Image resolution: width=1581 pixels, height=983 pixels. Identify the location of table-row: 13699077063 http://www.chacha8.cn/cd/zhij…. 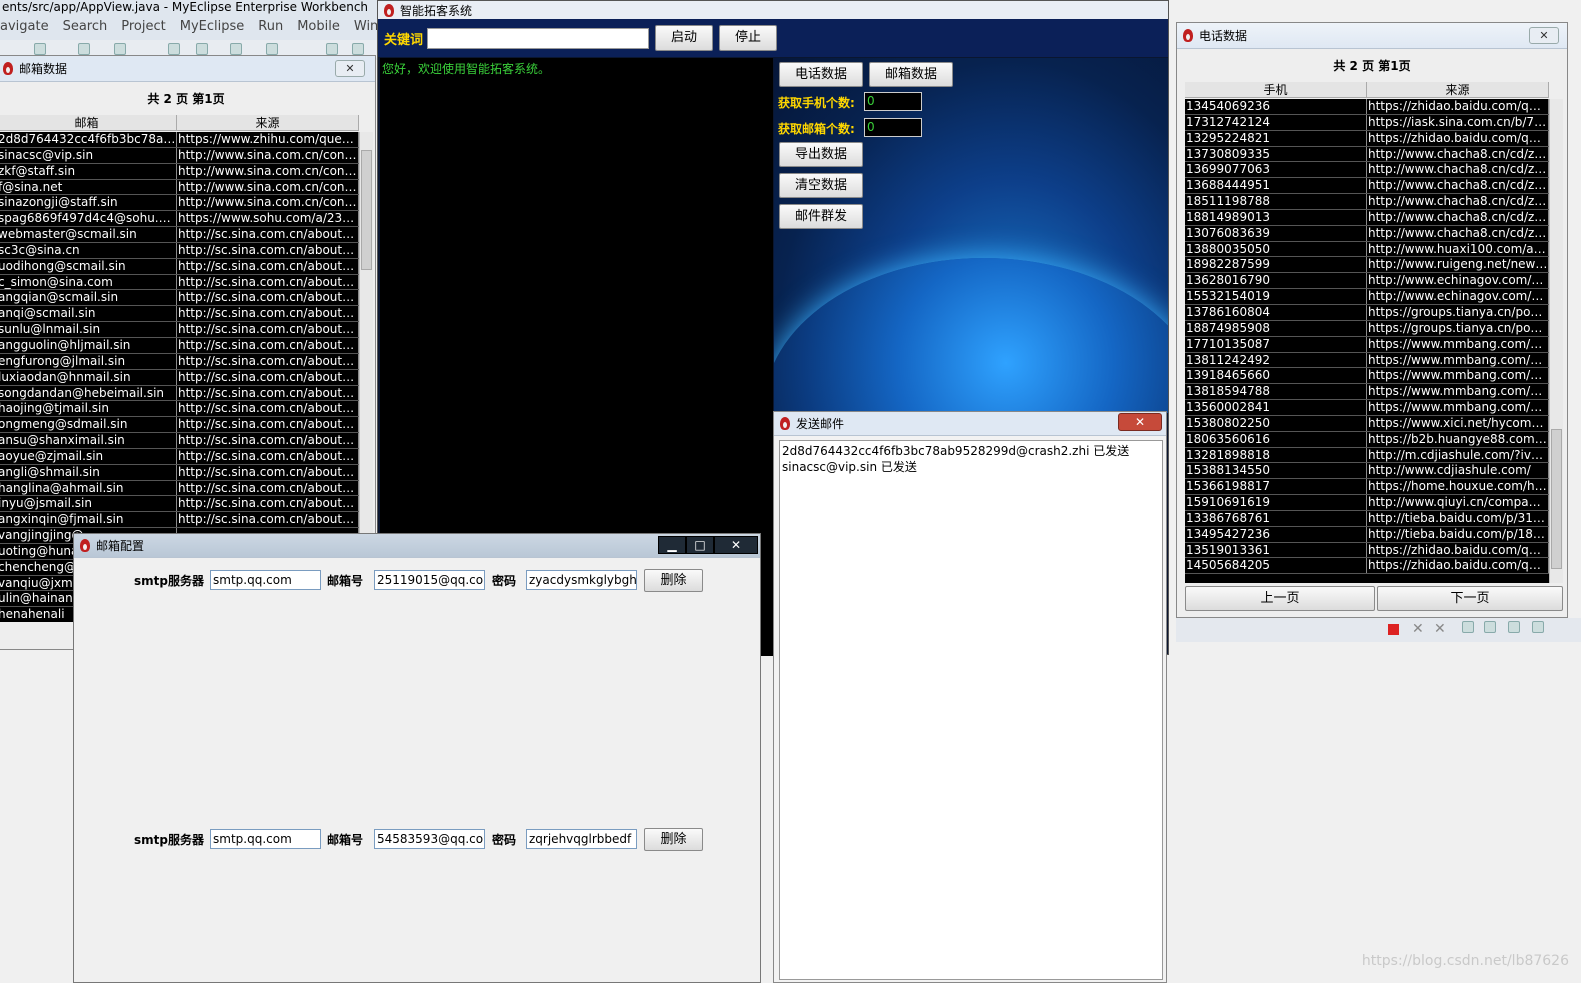
(1367, 170).